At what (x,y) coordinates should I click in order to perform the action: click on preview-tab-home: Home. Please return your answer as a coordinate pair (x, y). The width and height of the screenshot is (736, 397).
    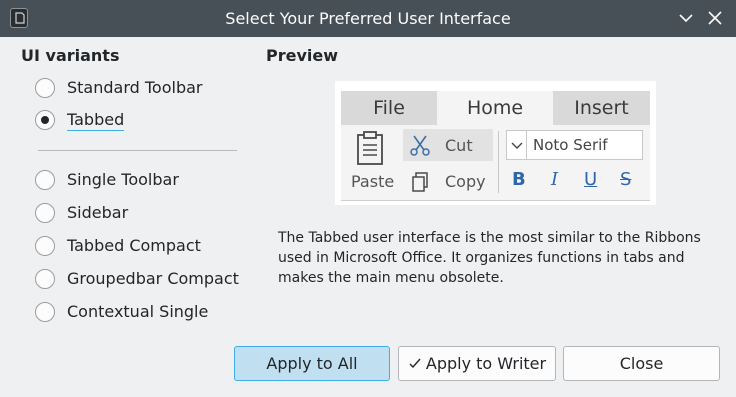
    Looking at the image, I should click on (495, 108).